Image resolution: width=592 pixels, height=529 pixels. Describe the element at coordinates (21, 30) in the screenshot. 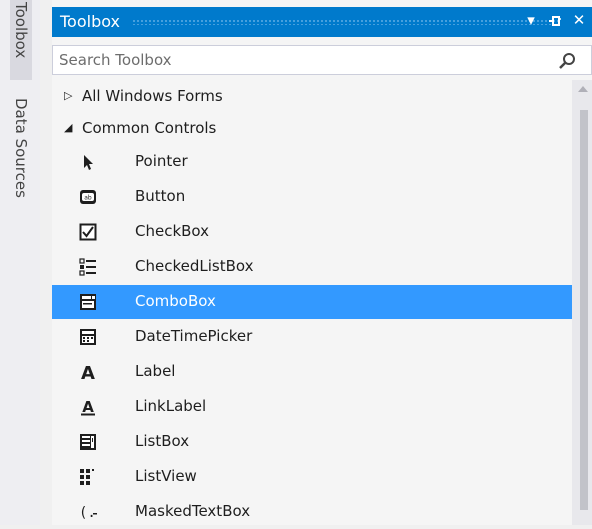

I see `side-tab-toolbox-label: Toolbox` at that location.